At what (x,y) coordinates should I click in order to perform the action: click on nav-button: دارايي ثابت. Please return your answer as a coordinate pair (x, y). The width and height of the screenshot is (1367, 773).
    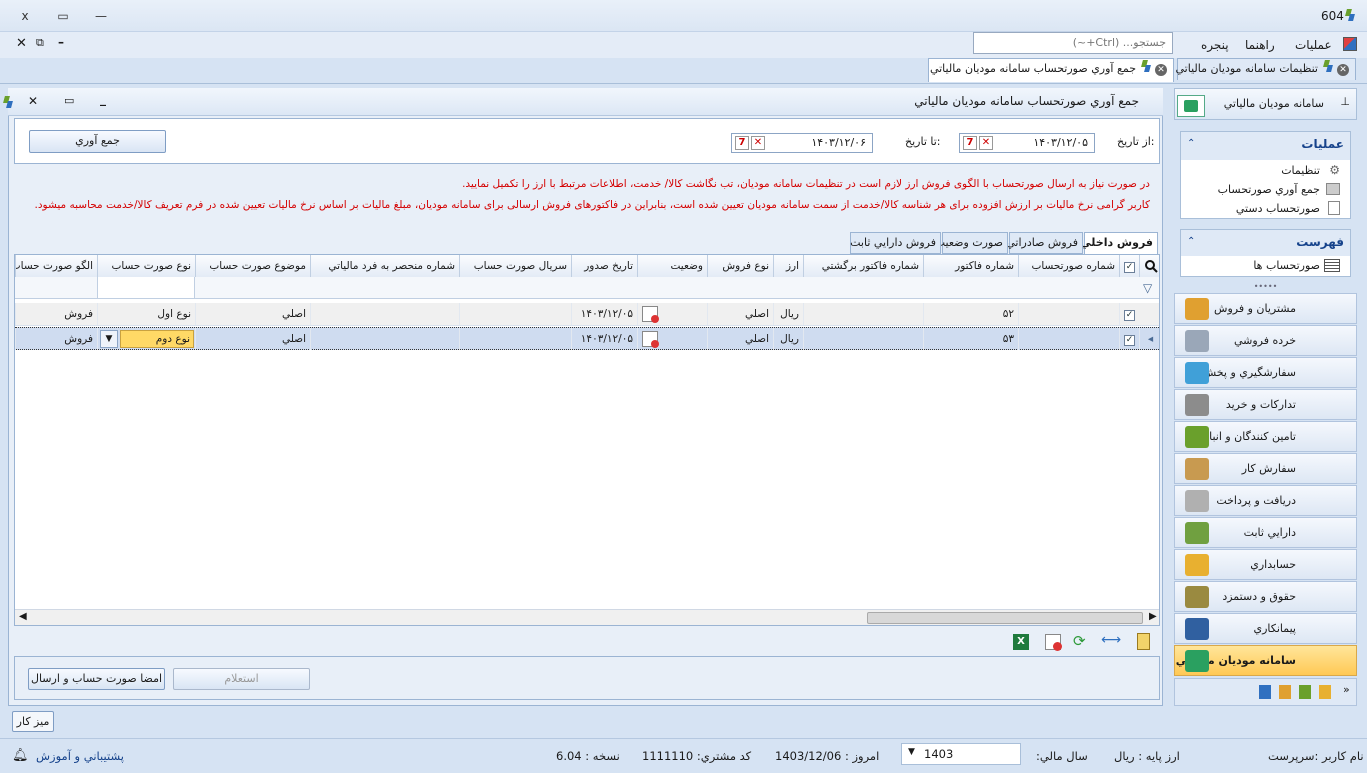
    Looking at the image, I should click on (1265, 532).